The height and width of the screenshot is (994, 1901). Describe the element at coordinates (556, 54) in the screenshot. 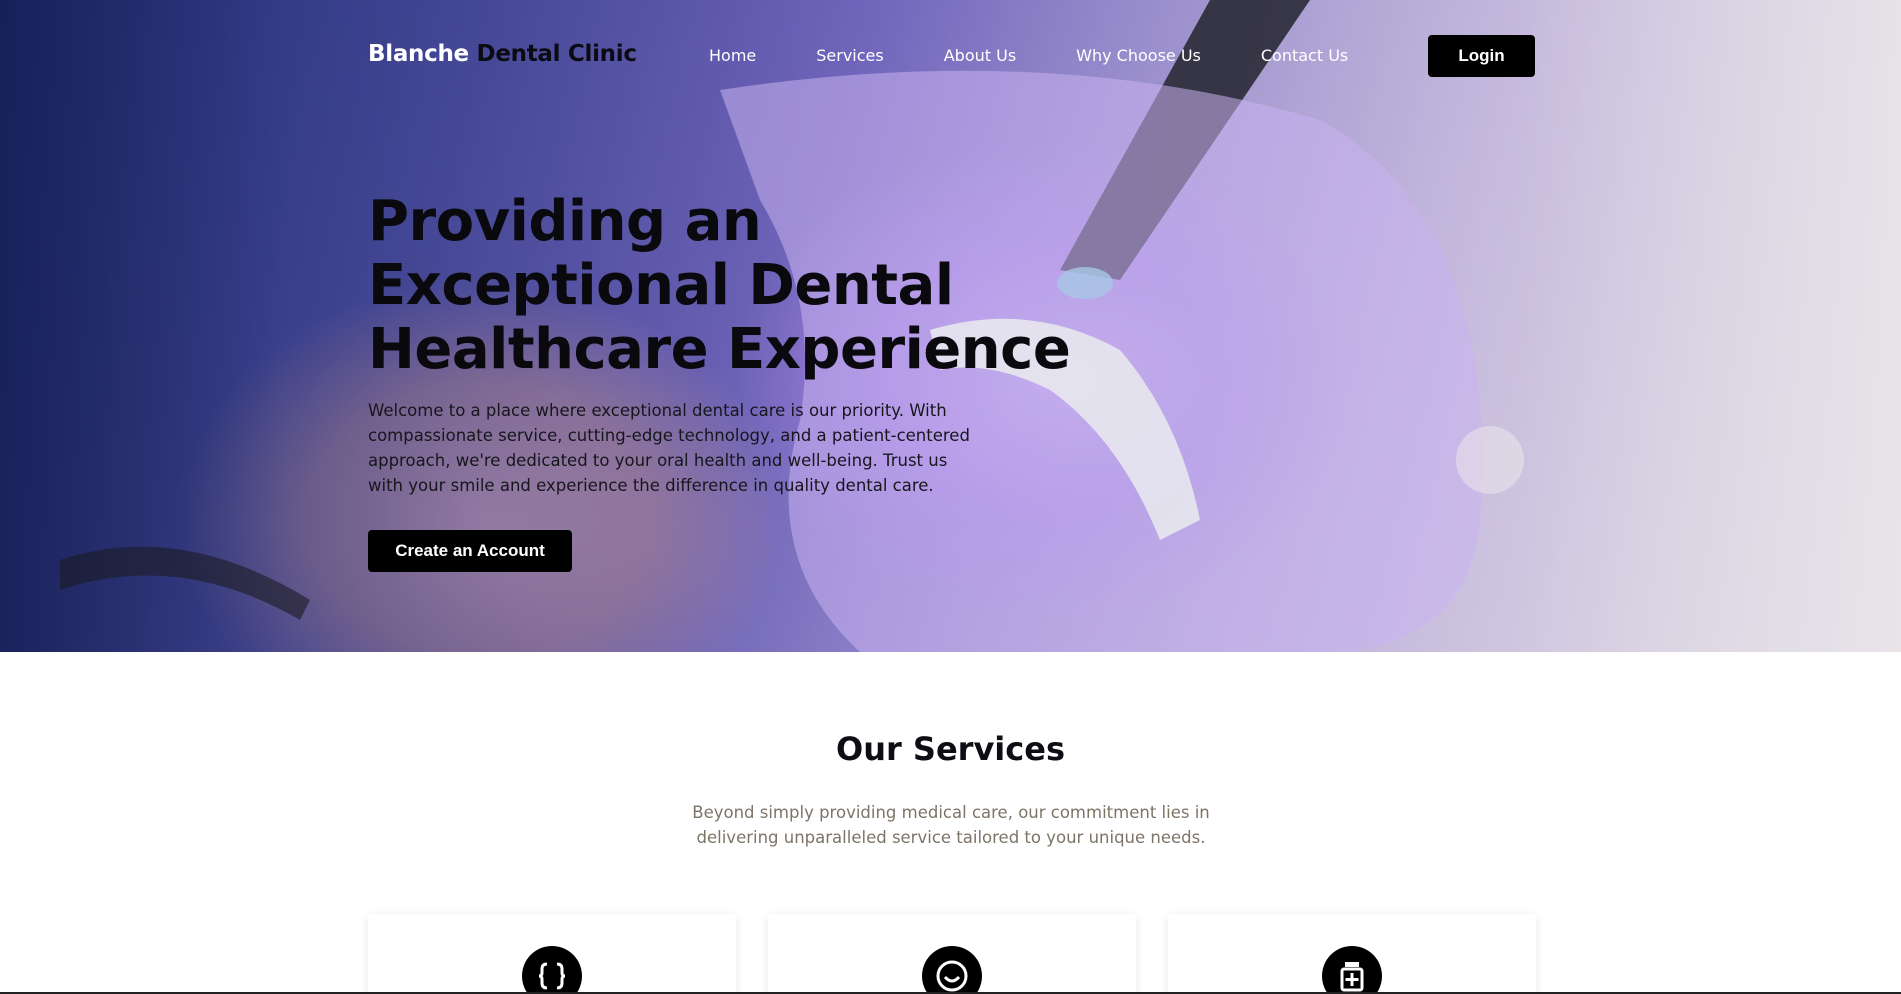

I see `brand-name-secondary: Dental Clinic` at that location.